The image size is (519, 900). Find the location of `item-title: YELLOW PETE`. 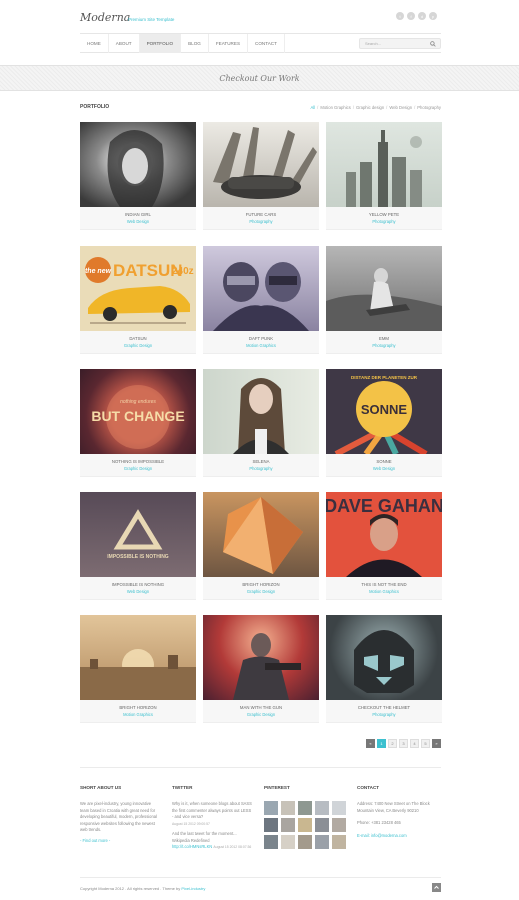

item-title: YELLOW PETE is located at coordinates (384, 214).